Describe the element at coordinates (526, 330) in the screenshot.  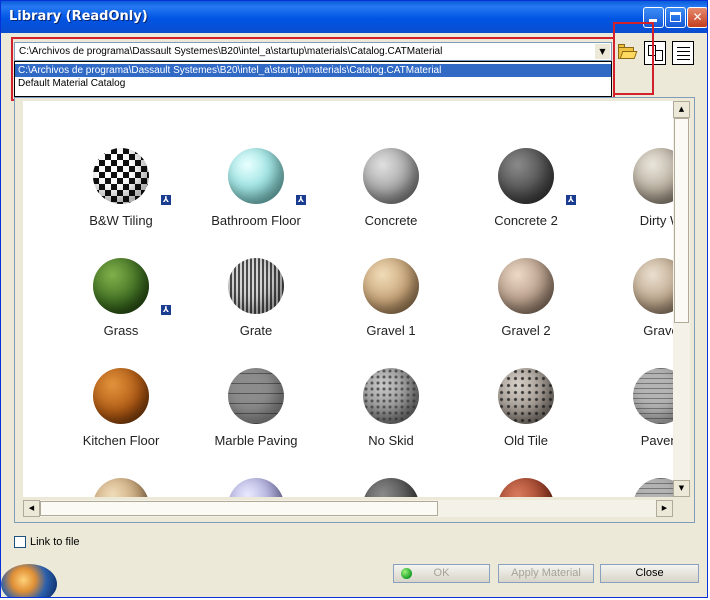
I see `material-label: Gravel 2` at that location.